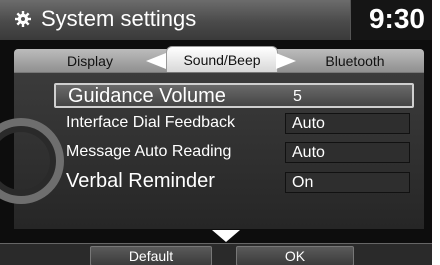 The height and width of the screenshot is (265, 440). What do you see at coordinates (151, 255) in the screenshot?
I see `default-button: Default` at bounding box center [151, 255].